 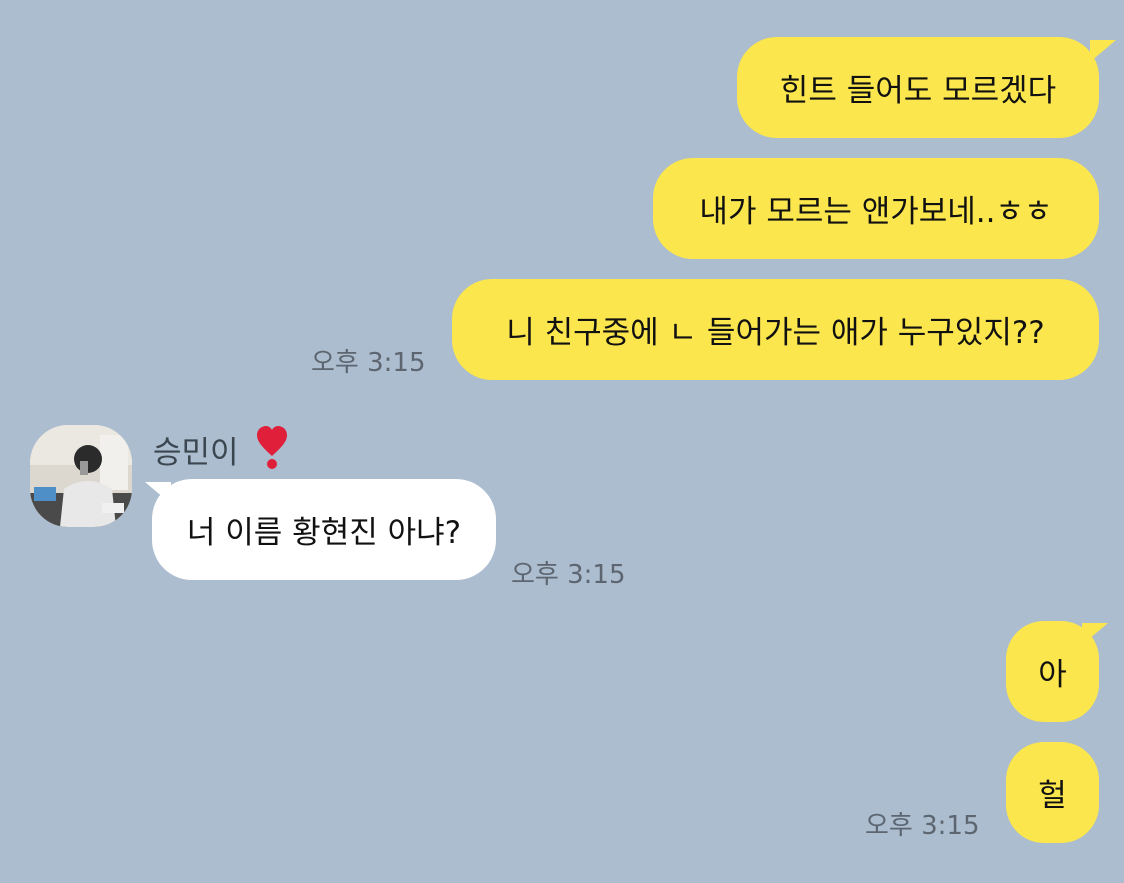 I want to click on my-message-bubble: 힌트 들어도 모르겠다, so click(x=918, y=87).